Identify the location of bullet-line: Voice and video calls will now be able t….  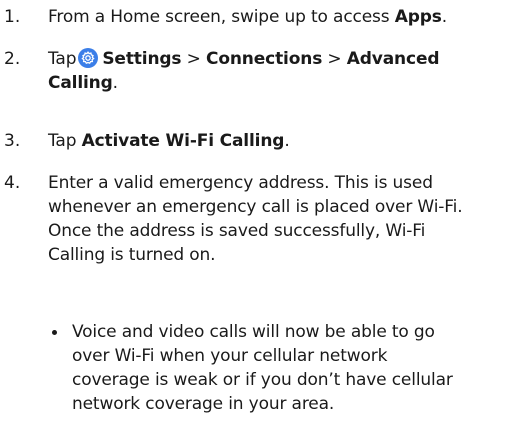
(253, 332).